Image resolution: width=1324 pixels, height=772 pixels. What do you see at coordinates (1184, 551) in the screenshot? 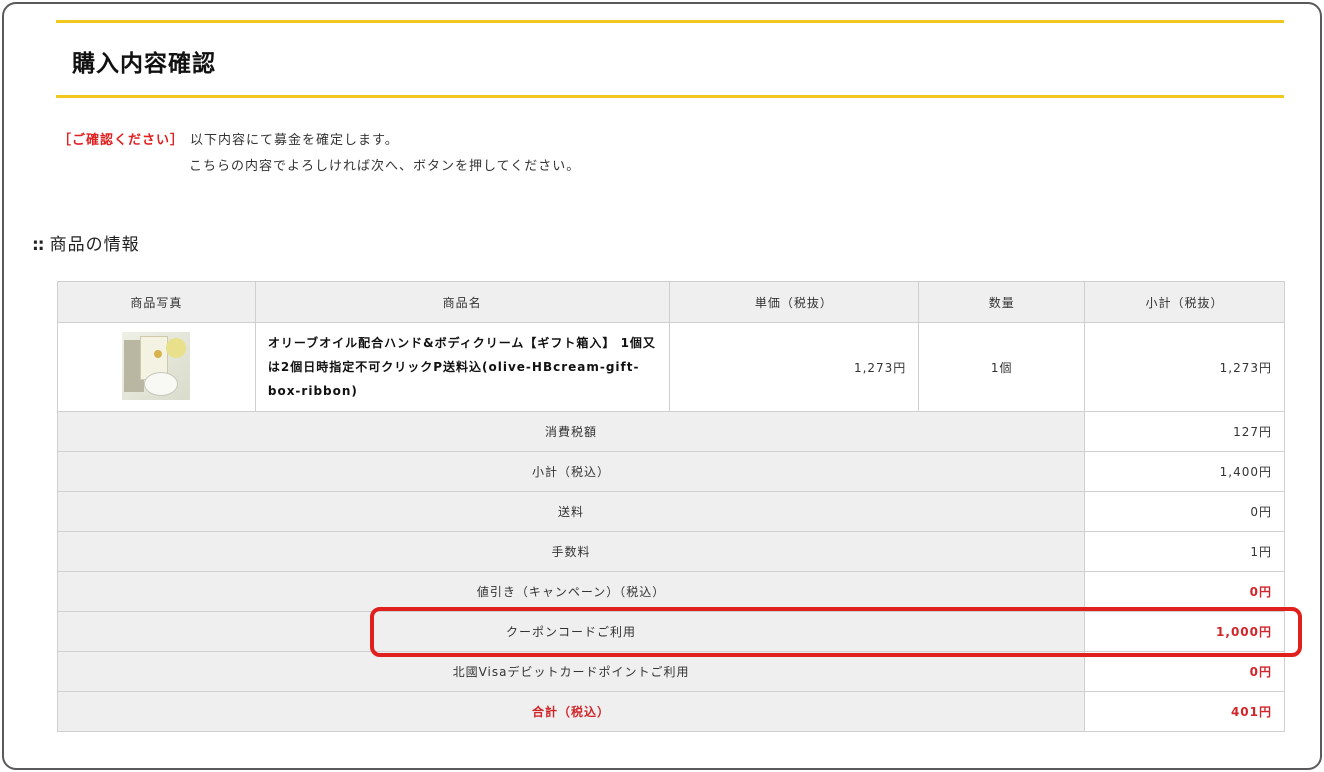
I see `summary-value: 1円` at bounding box center [1184, 551].